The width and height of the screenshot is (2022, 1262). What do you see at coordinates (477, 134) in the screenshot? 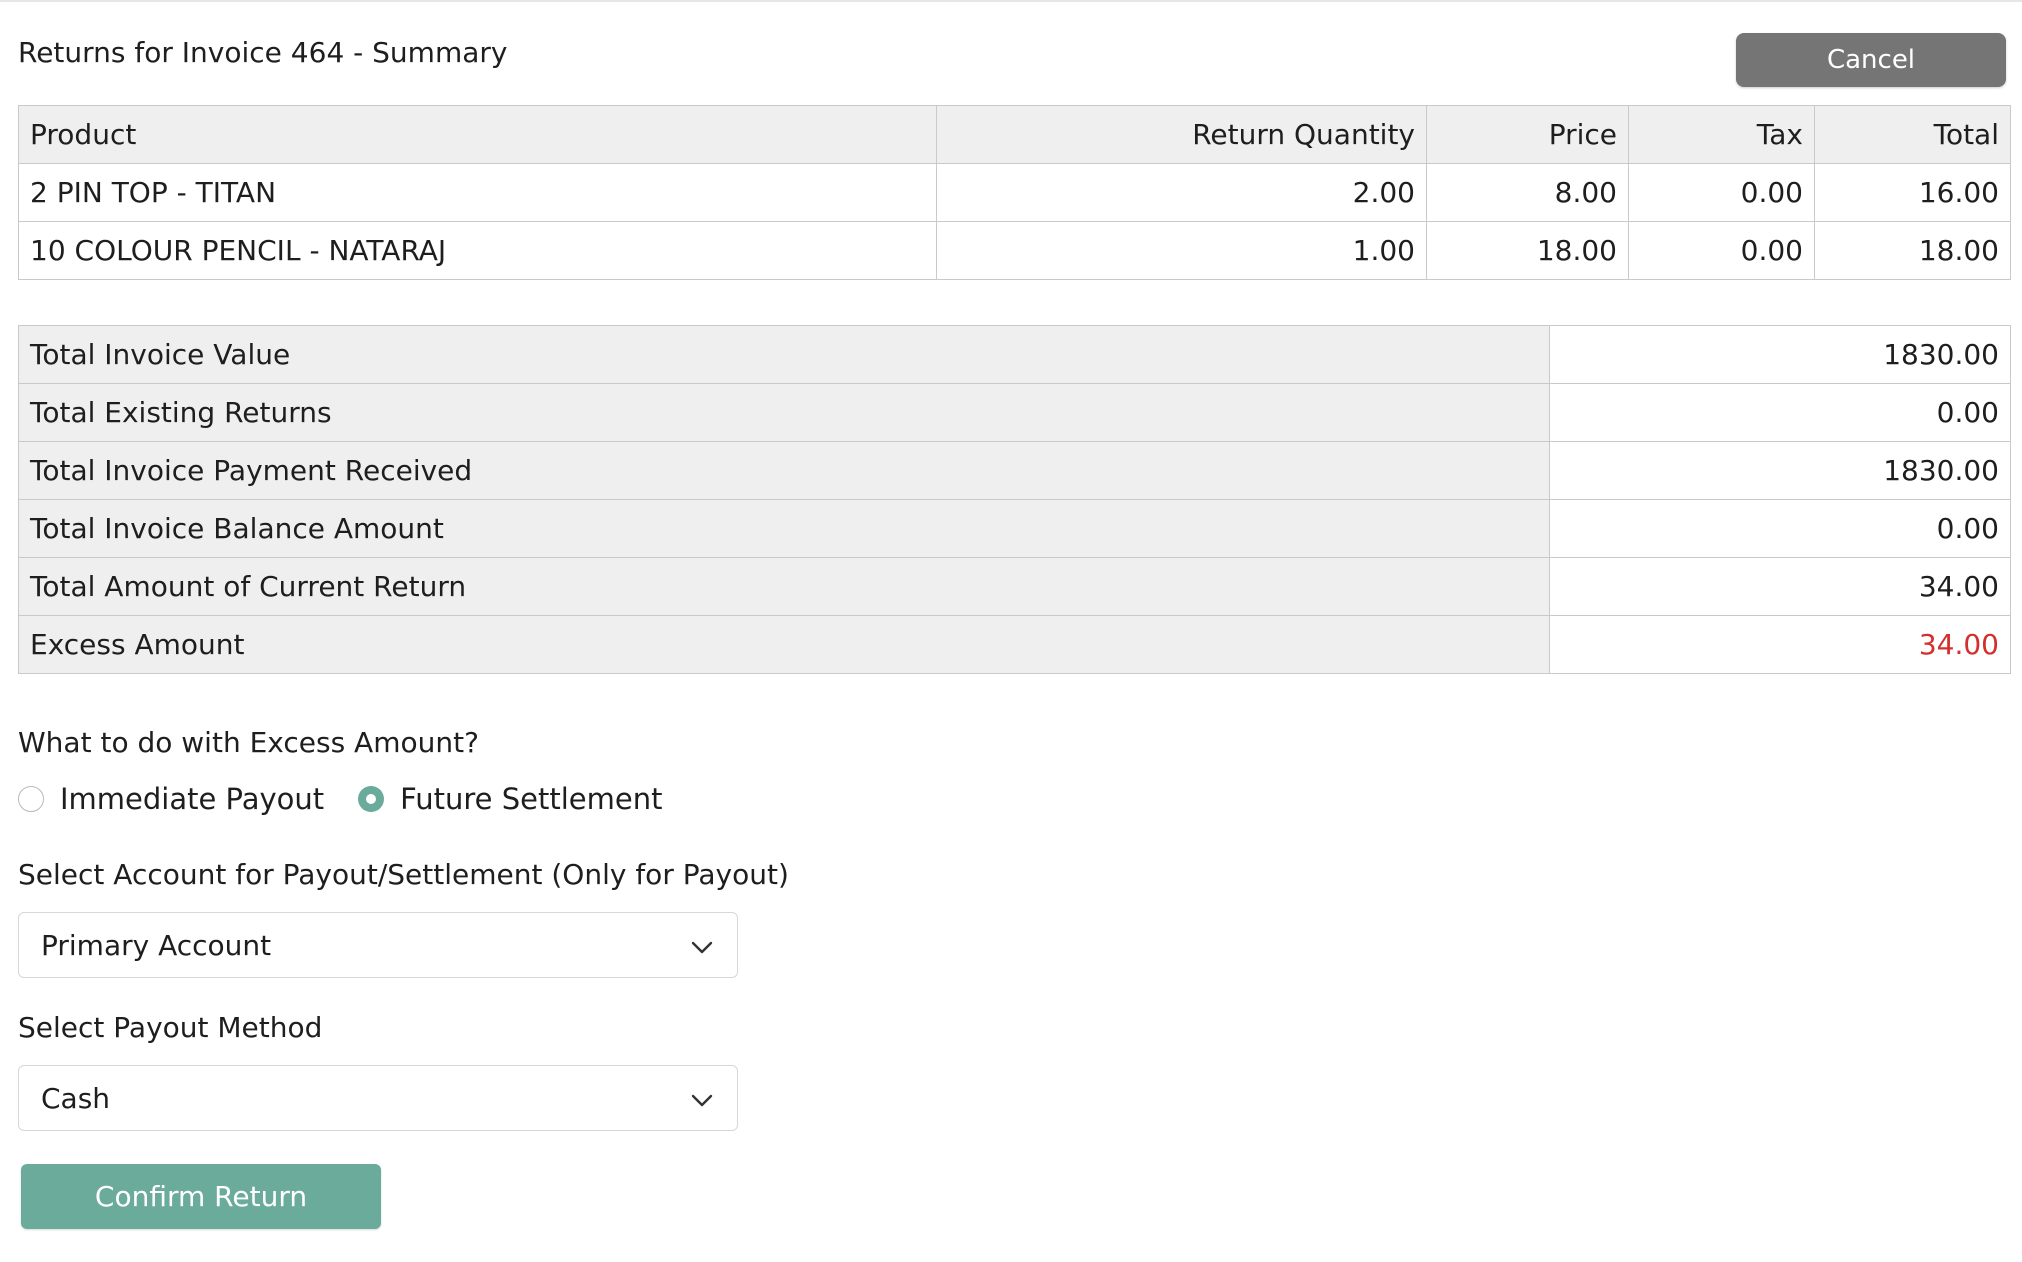
I see `column-header-product: Product` at bounding box center [477, 134].